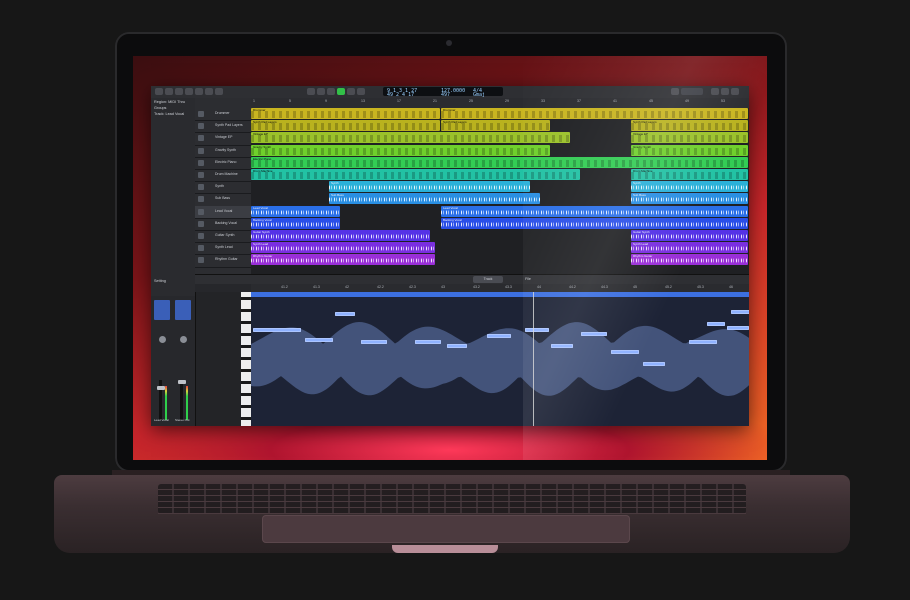 The image size is (910, 600). Describe the element at coordinates (499, 162) in the screenshot. I see `region: Electric Piano` at that location.